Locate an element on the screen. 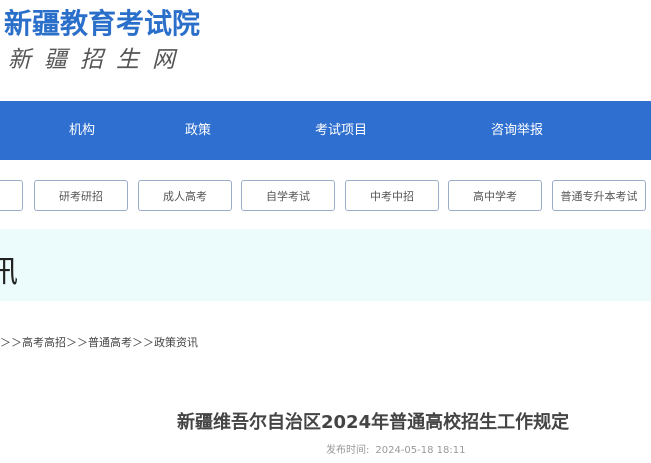 The height and width of the screenshot is (463, 651). publish-info: 发布时间: 2024-05-18 18:11 is located at coordinates (399, 448).